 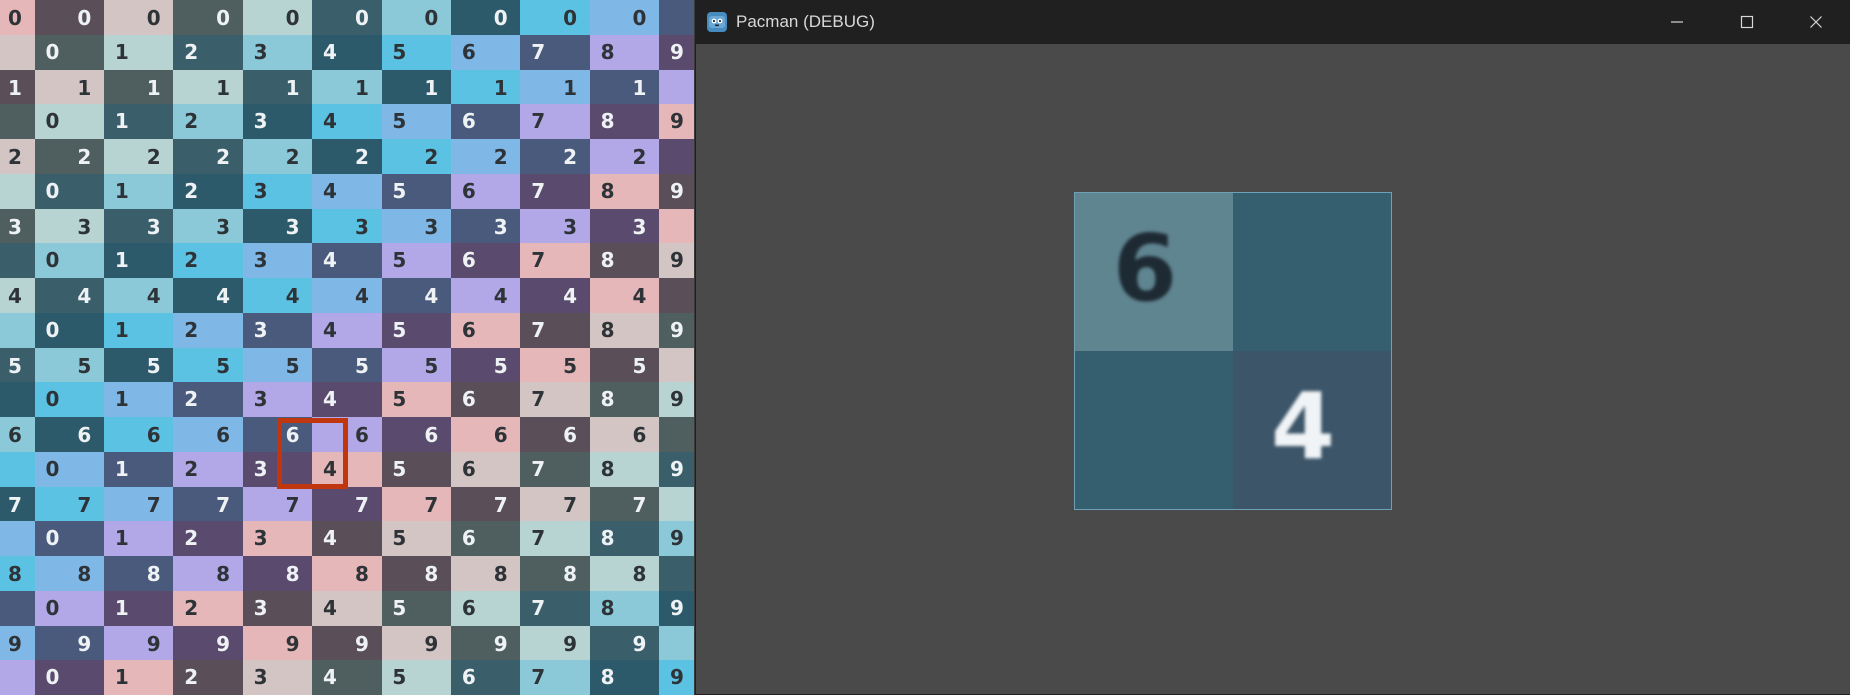 I want to click on atlas-tile: 62, so click(x=173, y=452).